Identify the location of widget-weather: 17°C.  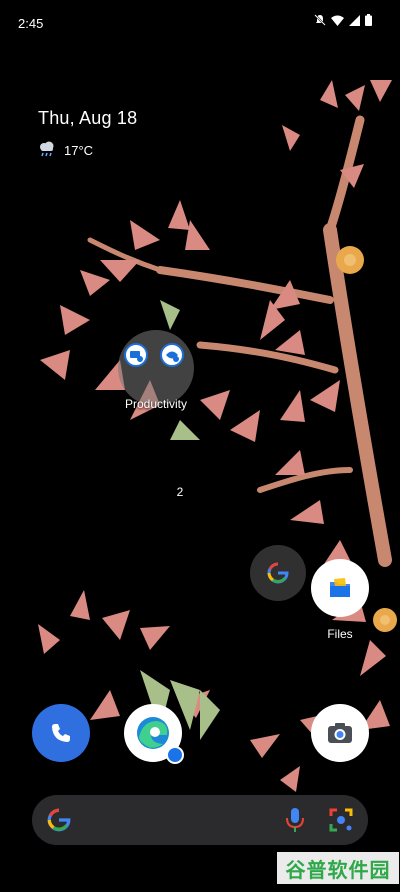
(87, 150).